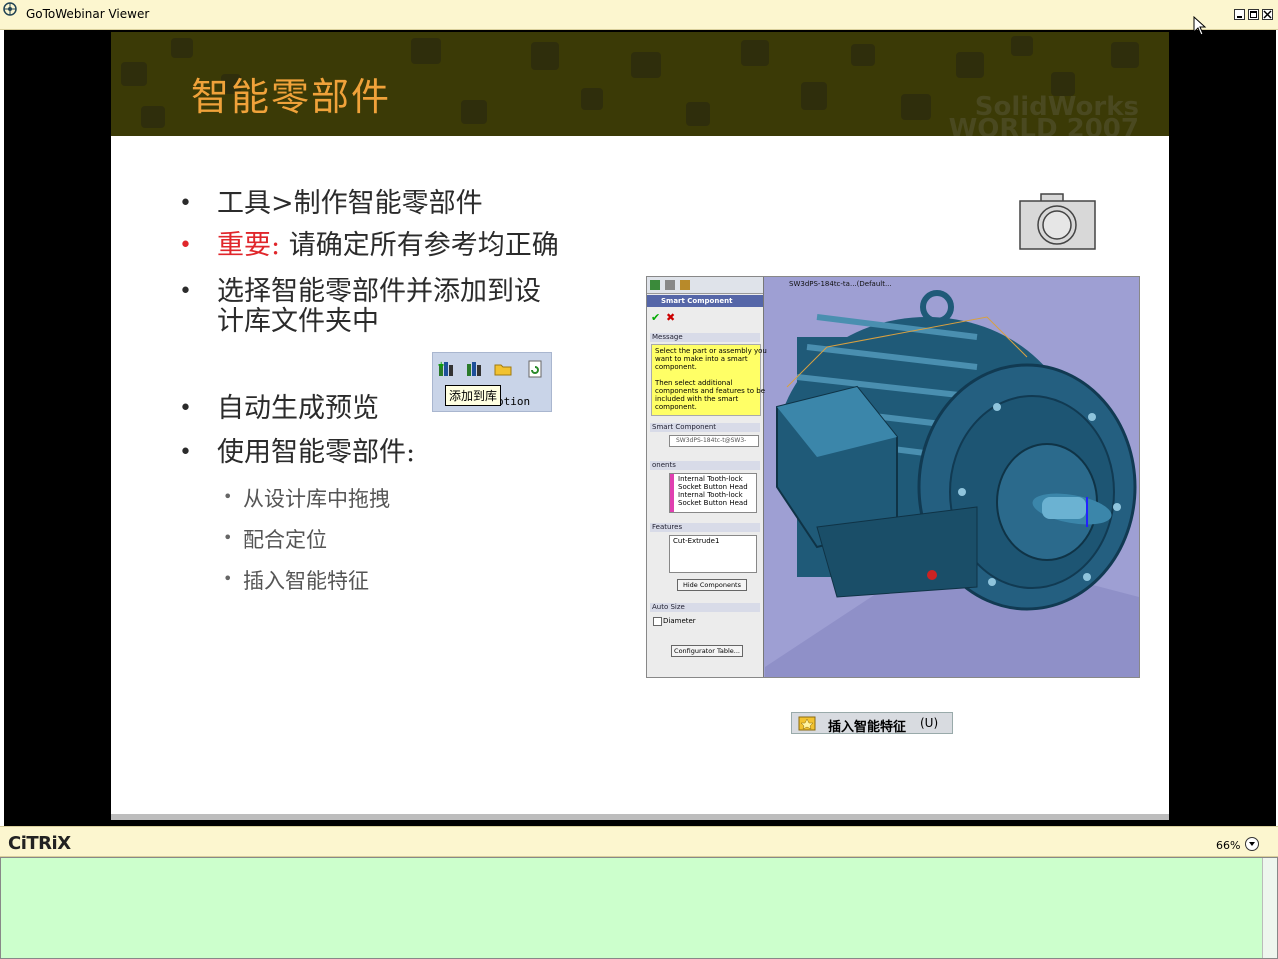 This screenshot has width=1278, height=959. Describe the element at coordinates (503, 369) in the screenshot. I see `folder-icon` at that location.